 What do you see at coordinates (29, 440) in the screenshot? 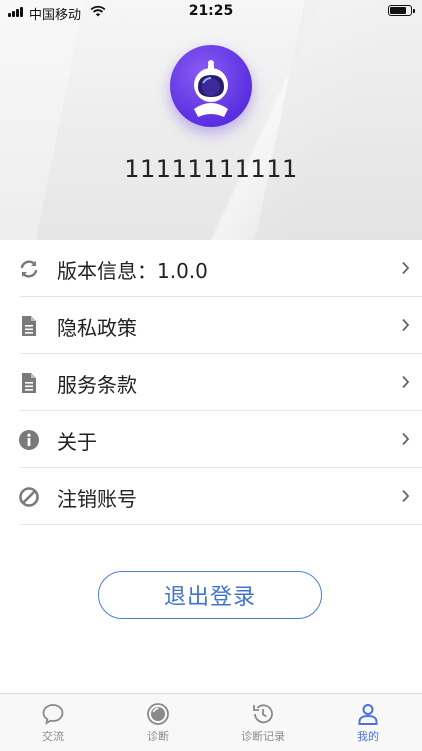
I see `info-icon` at bounding box center [29, 440].